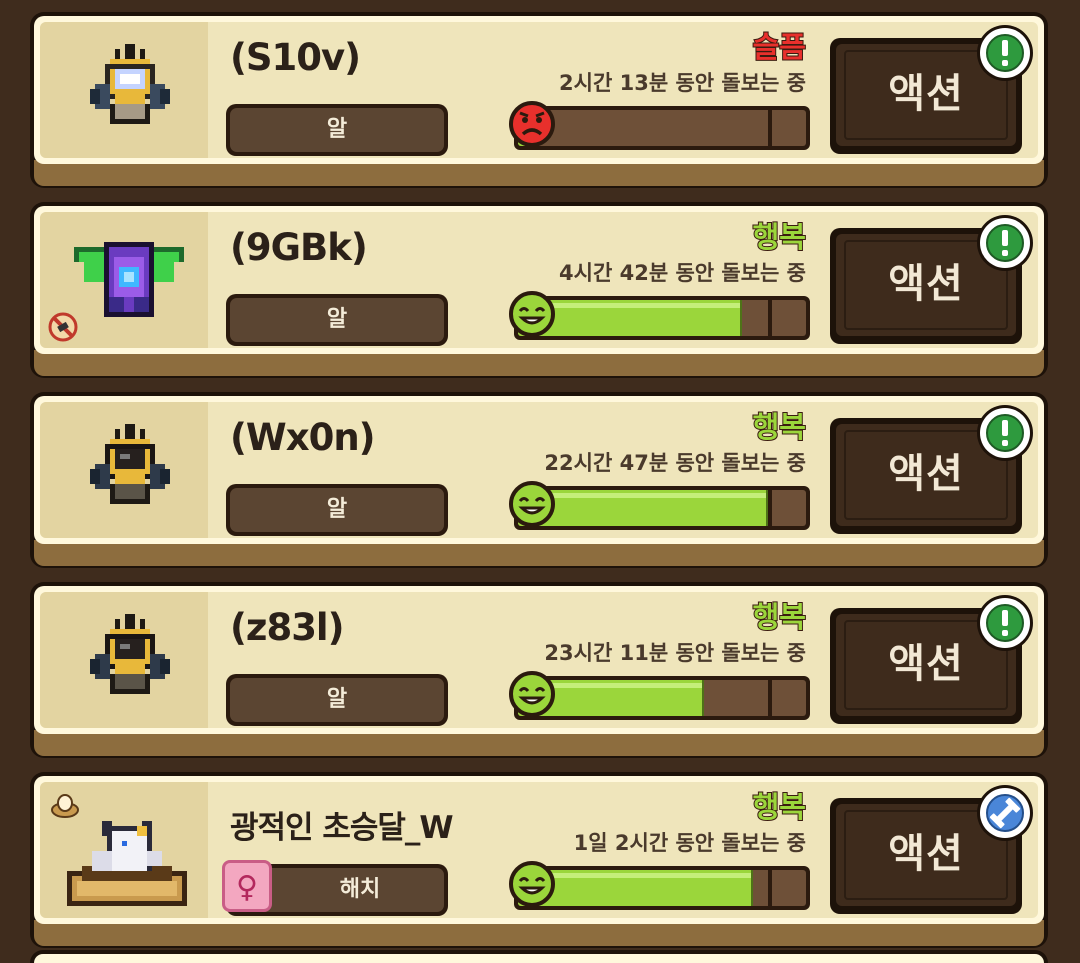 Image resolution: width=1080 pixels, height=963 pixels. I want to click on white-pet-in-nest-sprite, so click(127, 866).